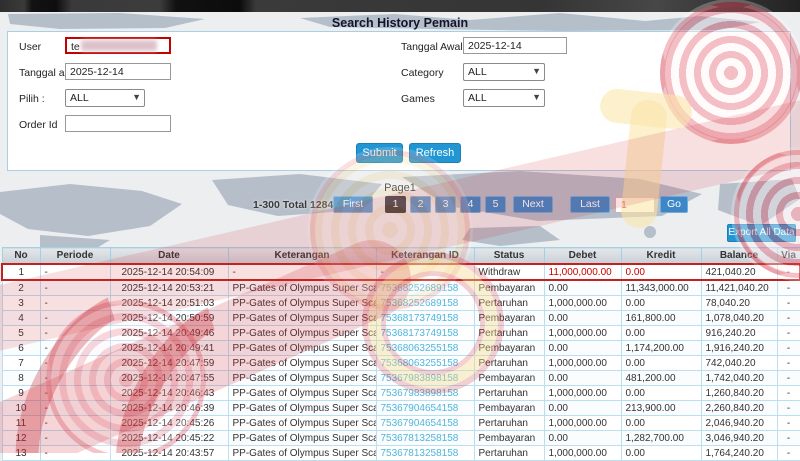  I want to click on table-cell-no: 4, so click(21, 318).